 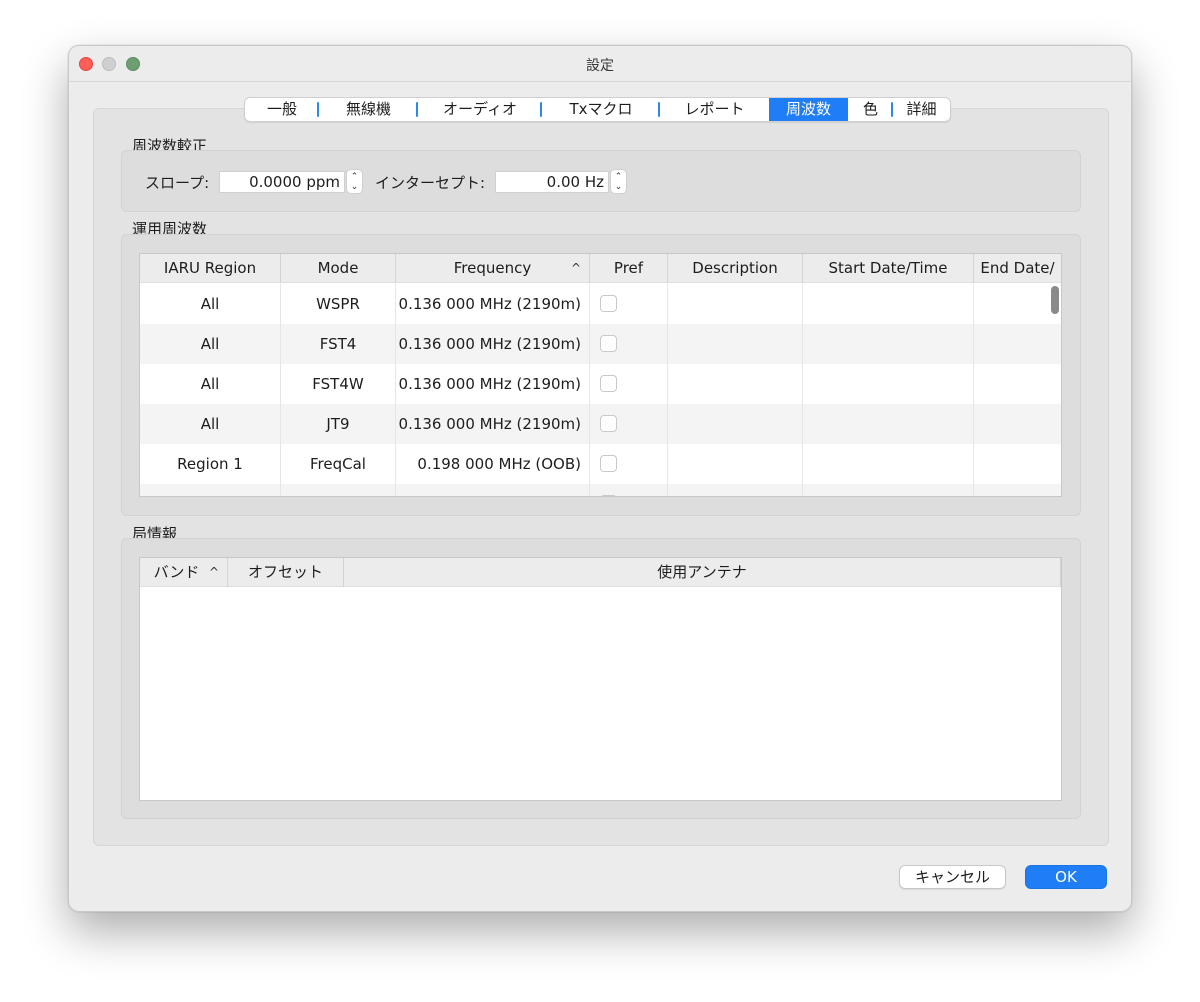 I want to click on tab-label: レポート, so click(x=714, y=109).